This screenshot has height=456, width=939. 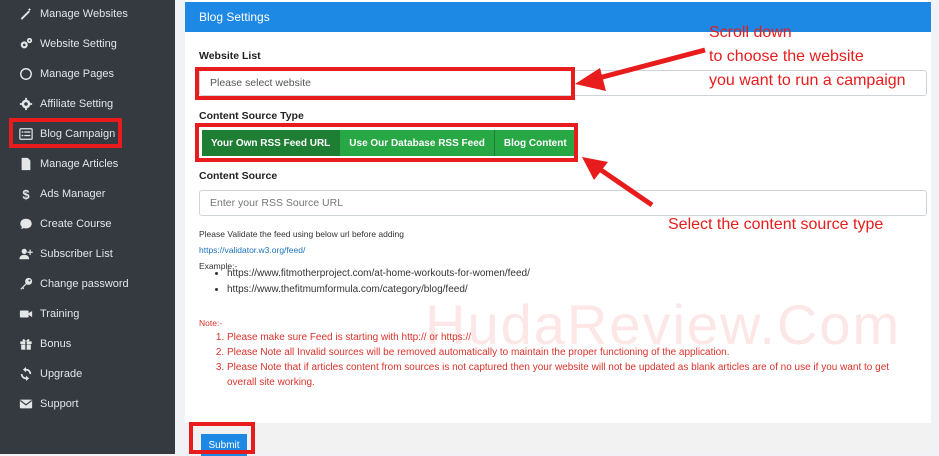 What do you see at coordinates (87, 404) in the screenshot?
I see `sidebar-item-support: Support` at bounding box center [87, 404].